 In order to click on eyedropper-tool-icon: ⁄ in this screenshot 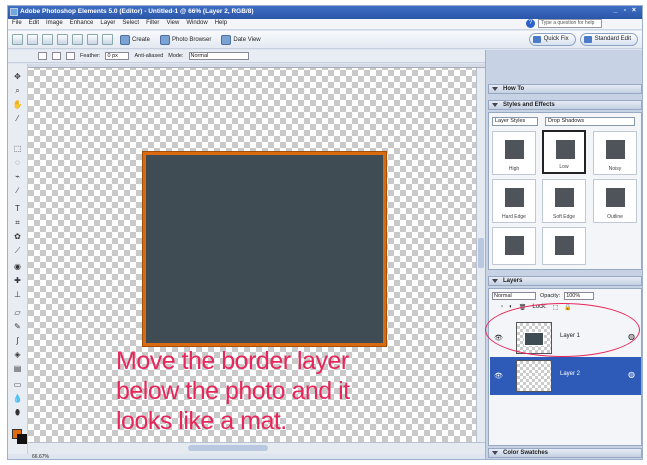, I will do `click(17, 119)`.